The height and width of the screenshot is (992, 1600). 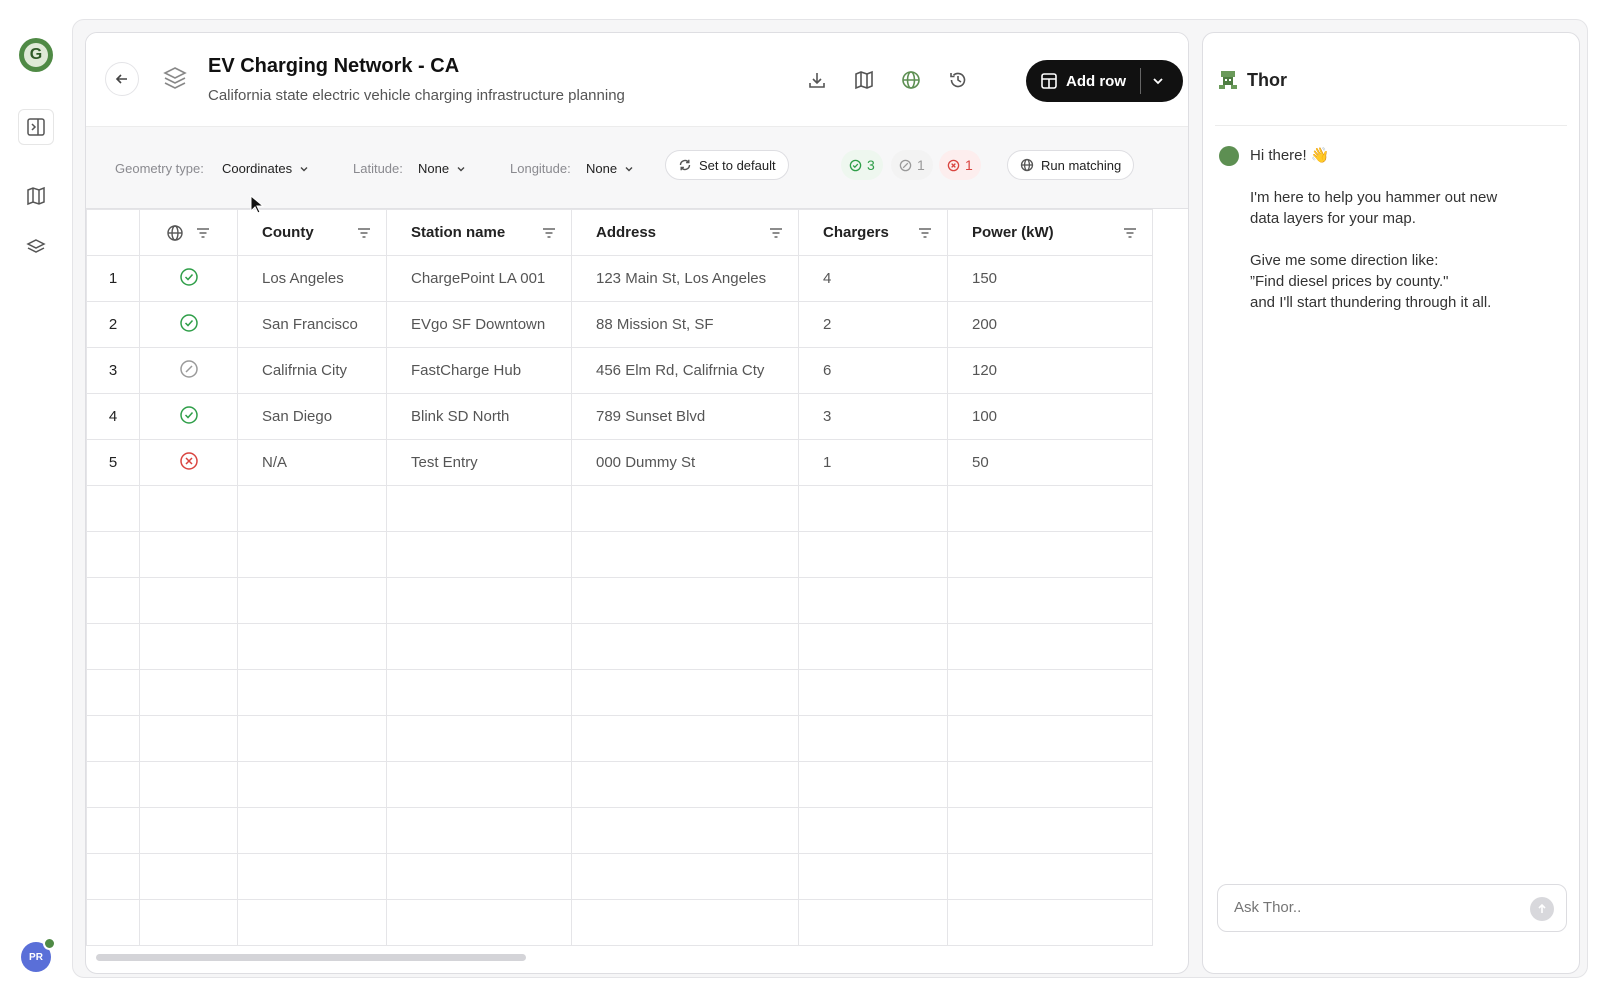 What do you see at coordinates (817, 80) in the screenshot?
I see `download-button` at bounding box center [817, 80].